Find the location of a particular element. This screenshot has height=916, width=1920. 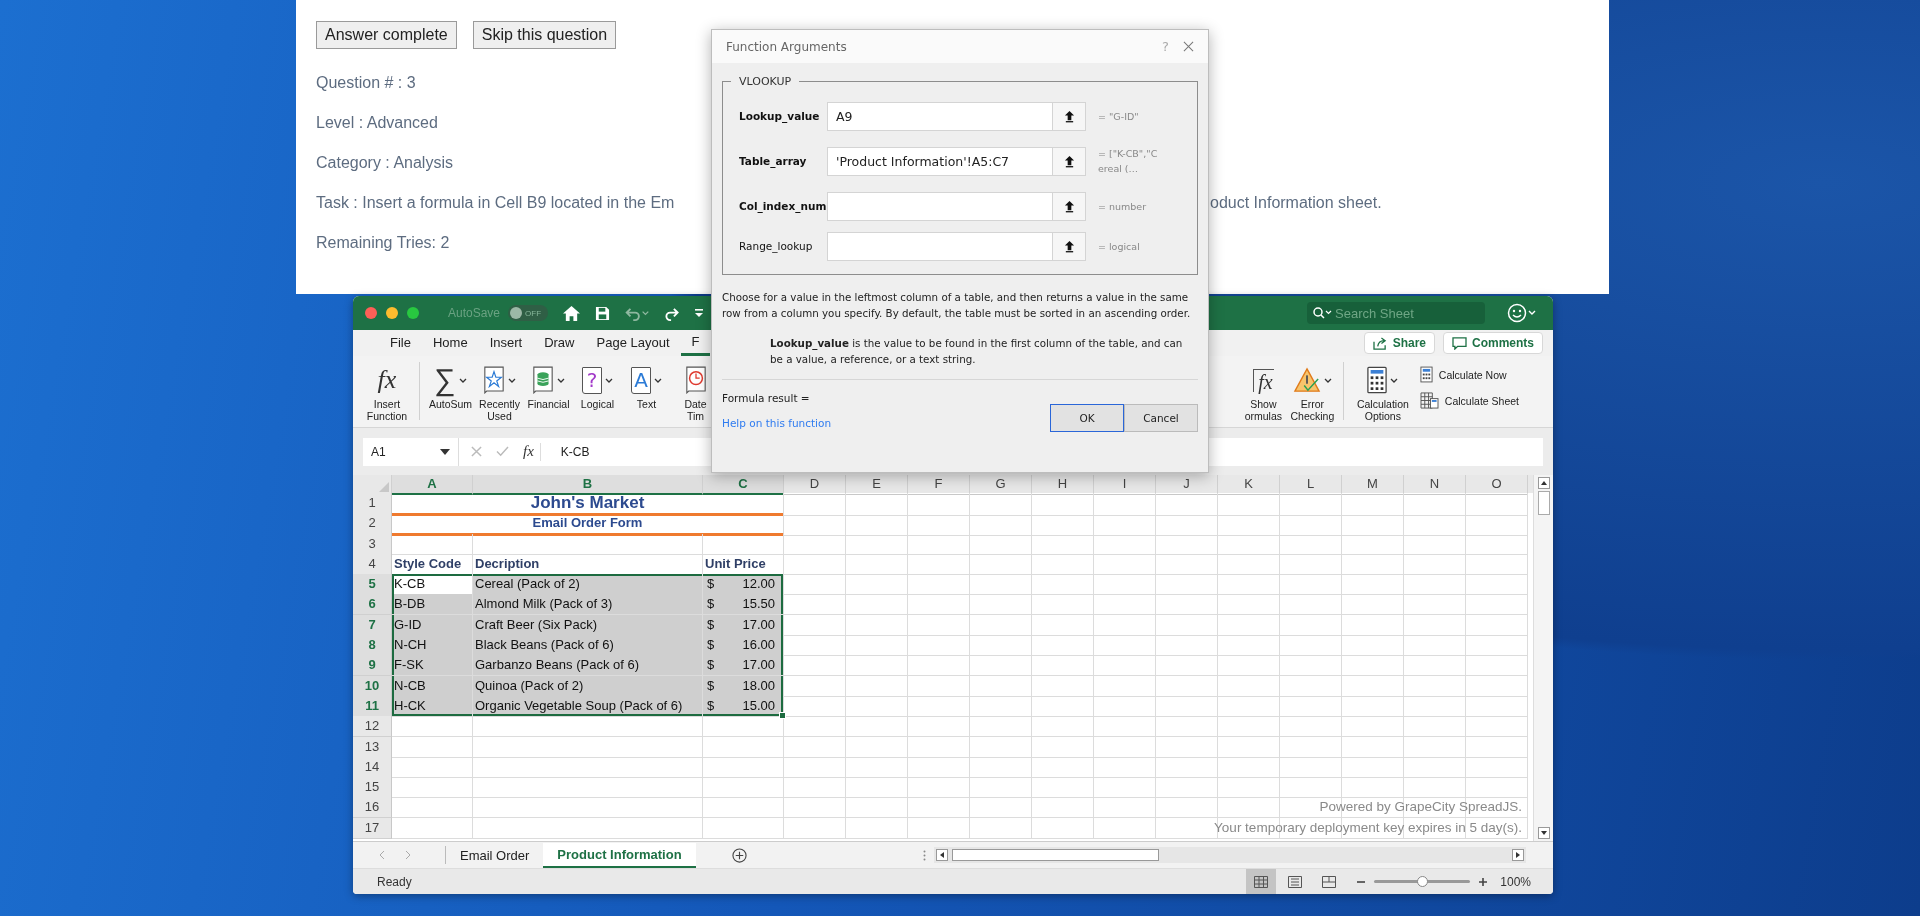

ribbon-tab: Draw is located at coordinates (559, 343).